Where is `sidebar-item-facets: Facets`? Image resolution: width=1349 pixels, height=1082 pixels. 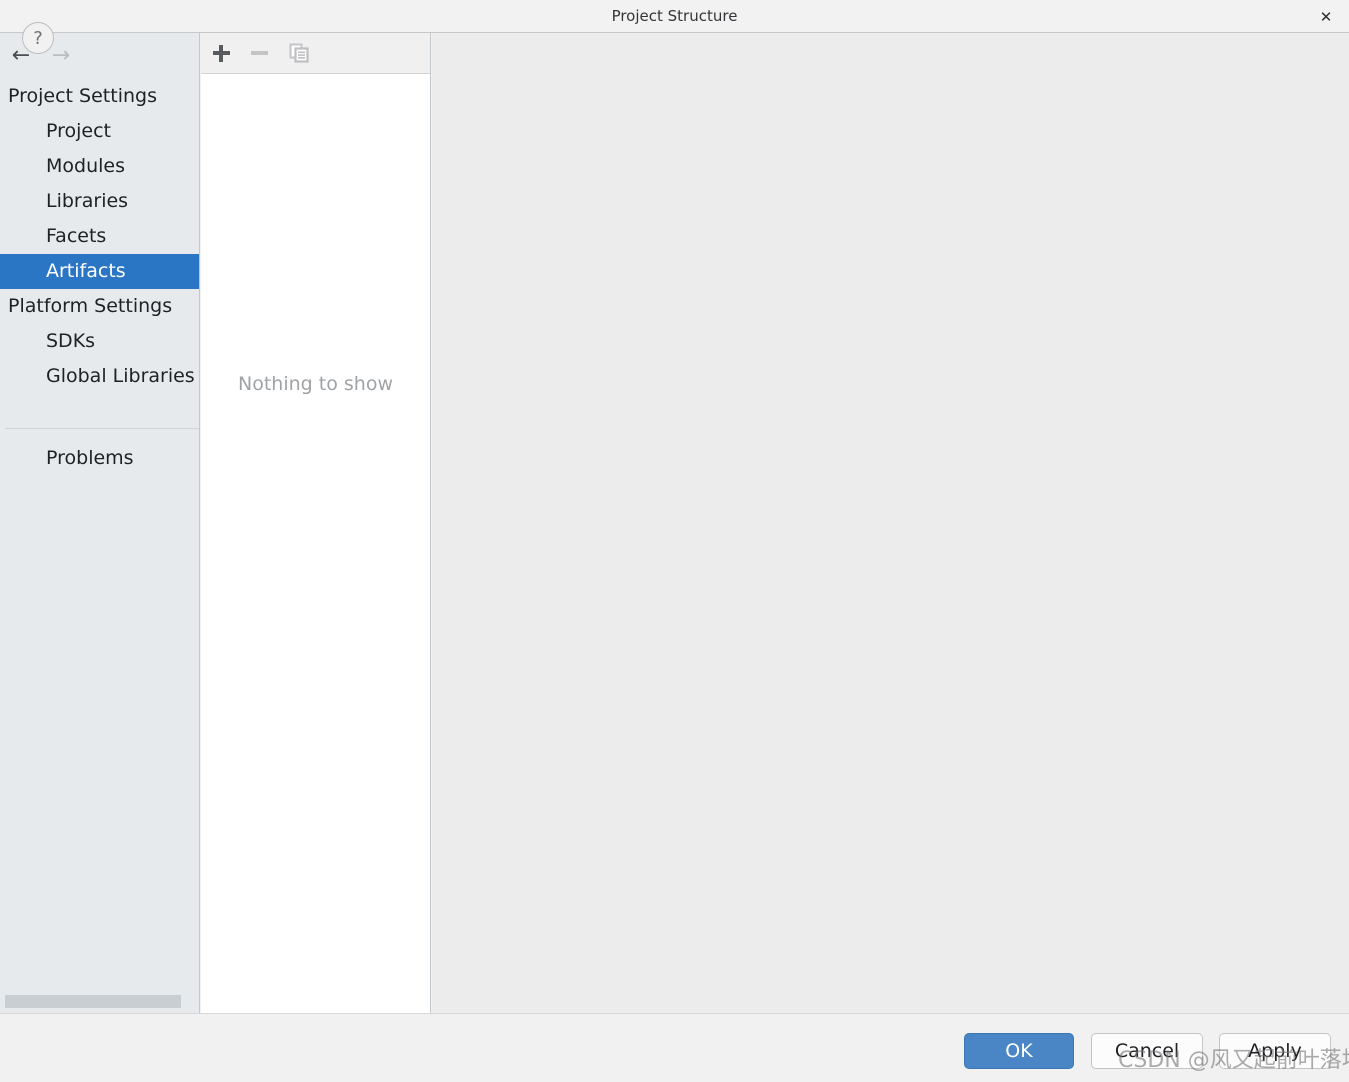 sidebar-item-facets: Facets is located at coordinates (99, 236).